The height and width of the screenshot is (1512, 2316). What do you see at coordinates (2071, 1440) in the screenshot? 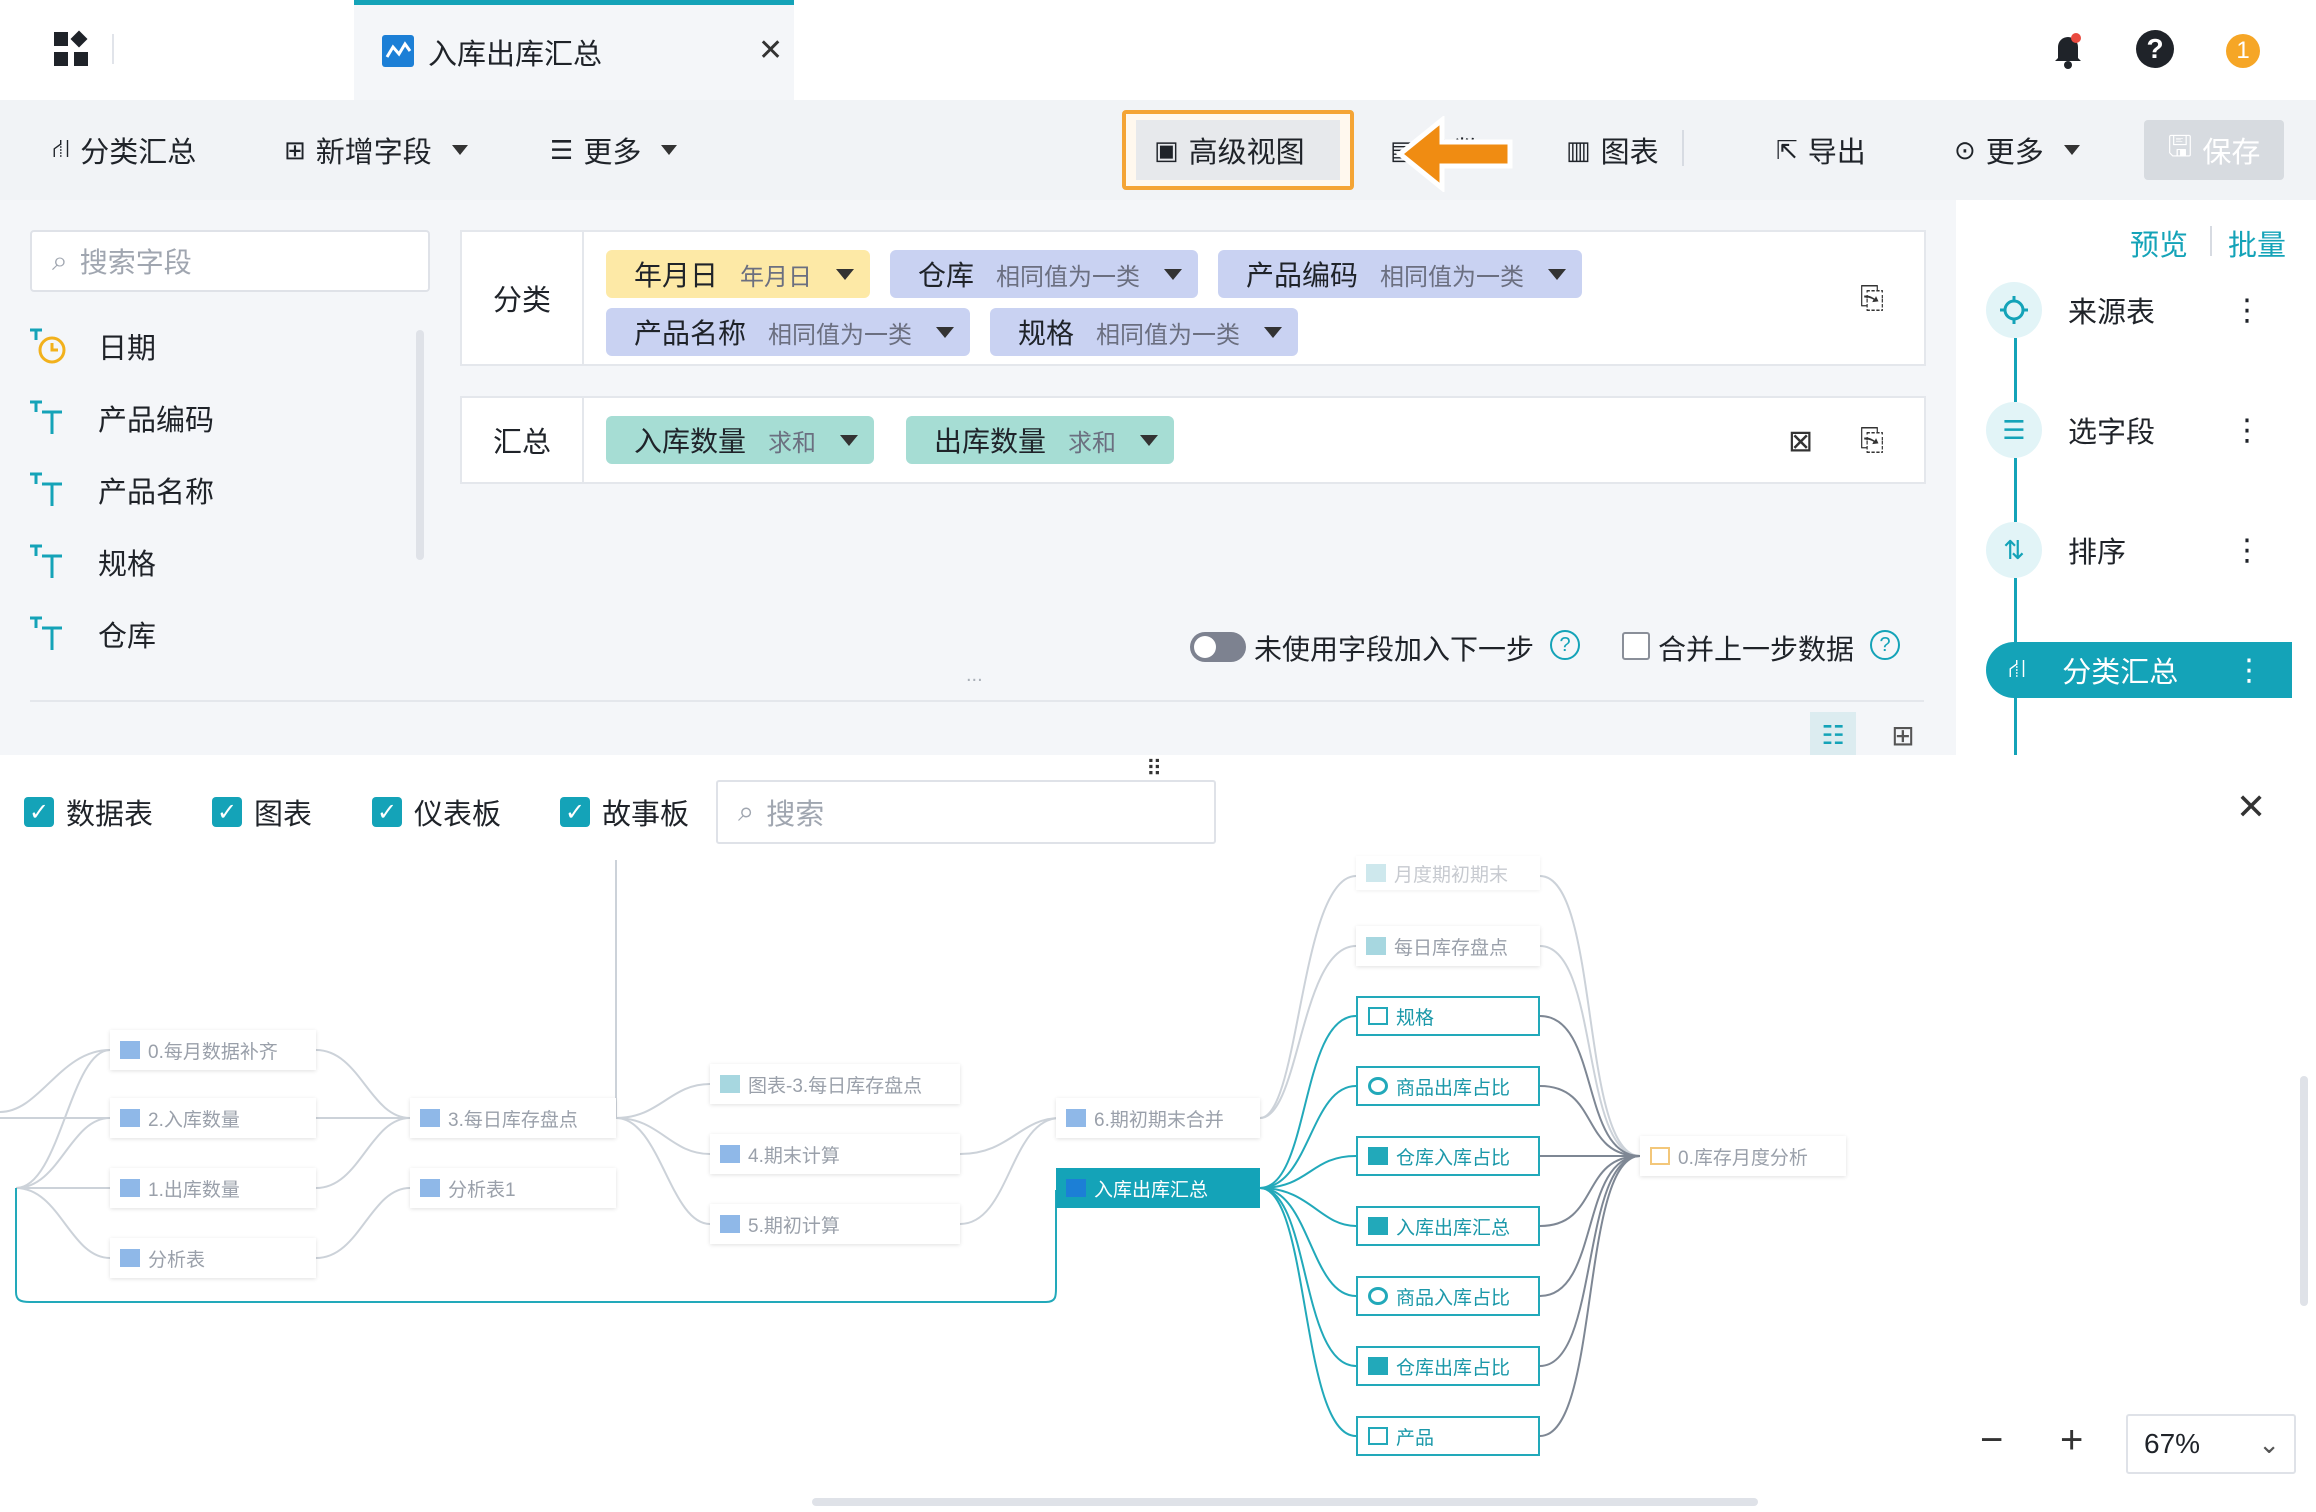
I see `zoom-in-button: +` at bounding box center [2071, 1440].